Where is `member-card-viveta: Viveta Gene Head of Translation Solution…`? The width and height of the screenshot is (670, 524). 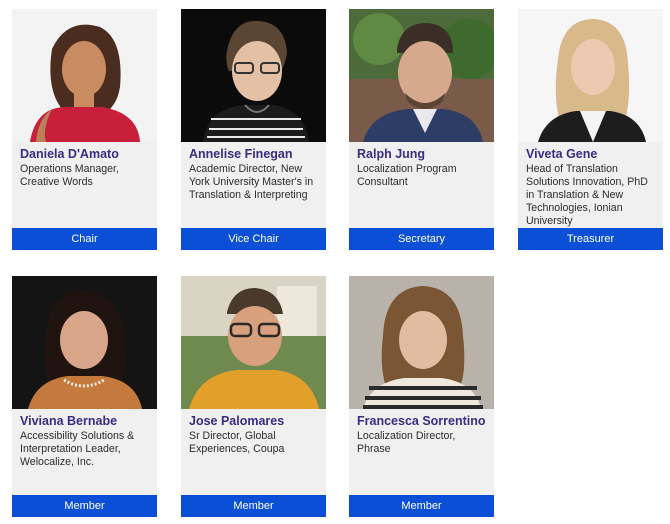
member-card-viveta: Viveta Gene Head of Translation Solution… is located at coordinates (590, 129).